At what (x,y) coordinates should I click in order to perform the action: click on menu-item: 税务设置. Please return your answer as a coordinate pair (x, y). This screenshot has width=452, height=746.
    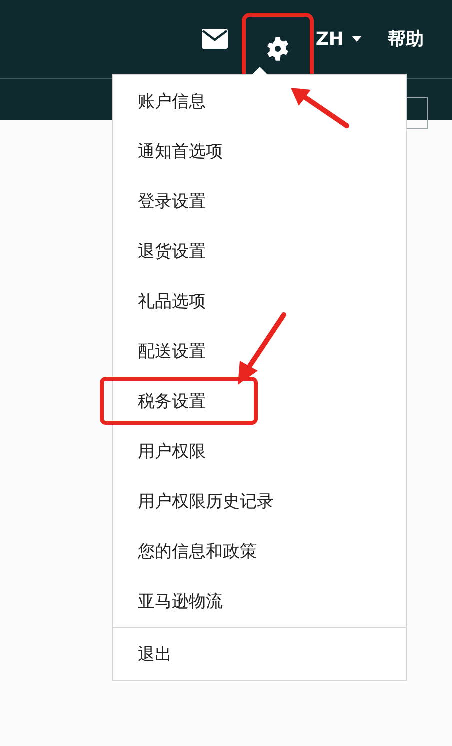
    Looking at the image, I should click on (179, 401).